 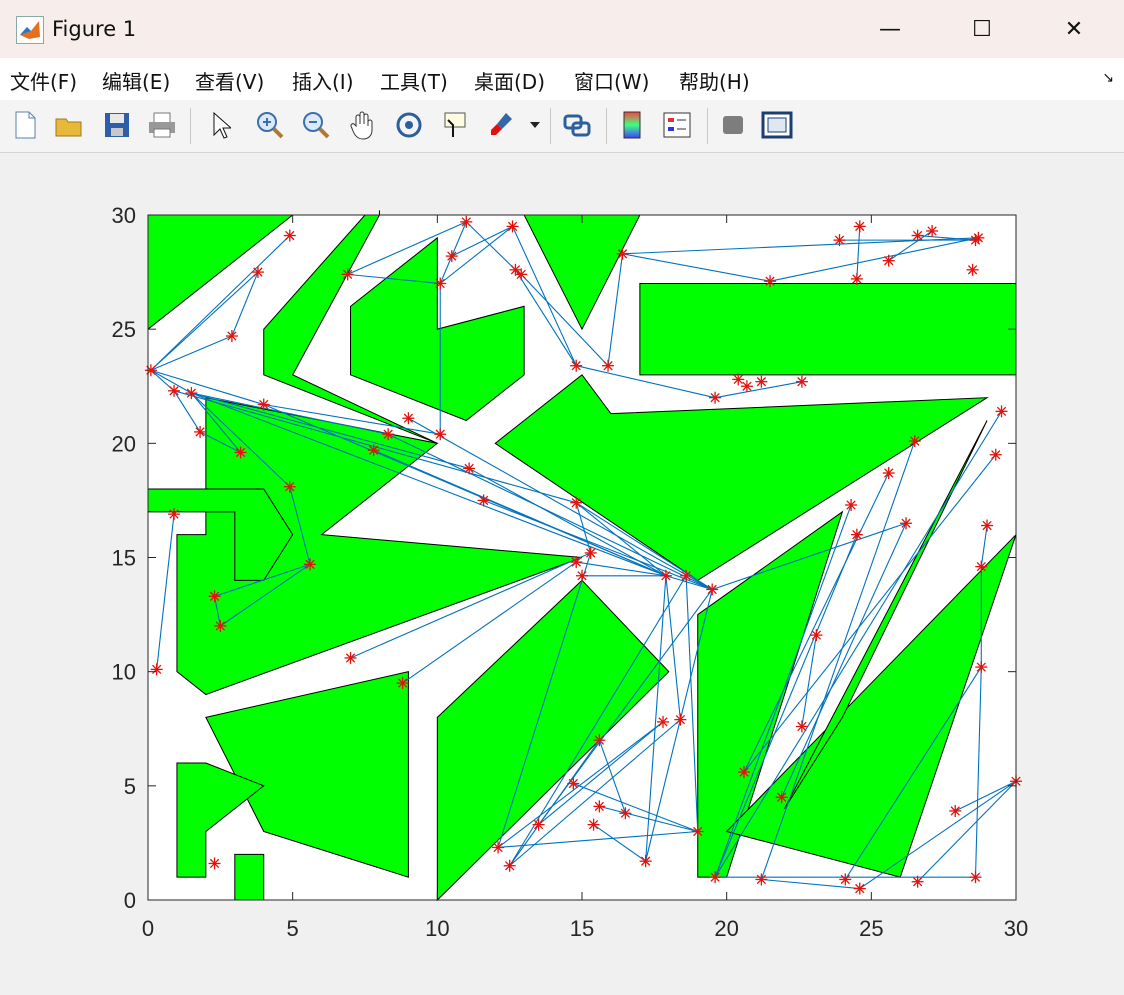 I want to click on rotate-3d-icon, so click(x=409, y=125).